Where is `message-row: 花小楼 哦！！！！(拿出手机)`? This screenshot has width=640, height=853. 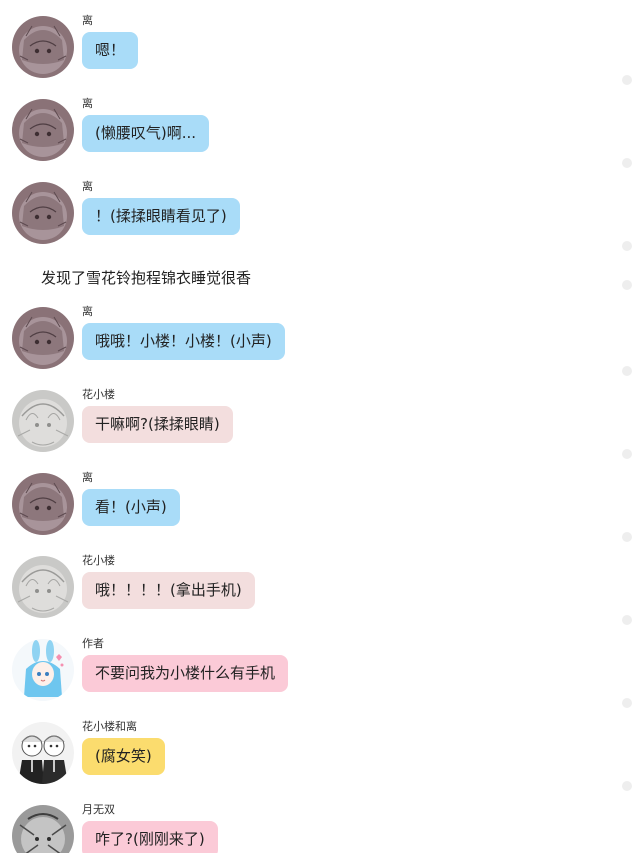
message-row: 花小楼 哦！！！！(拿出手机) is located at coordinates (320, 594).